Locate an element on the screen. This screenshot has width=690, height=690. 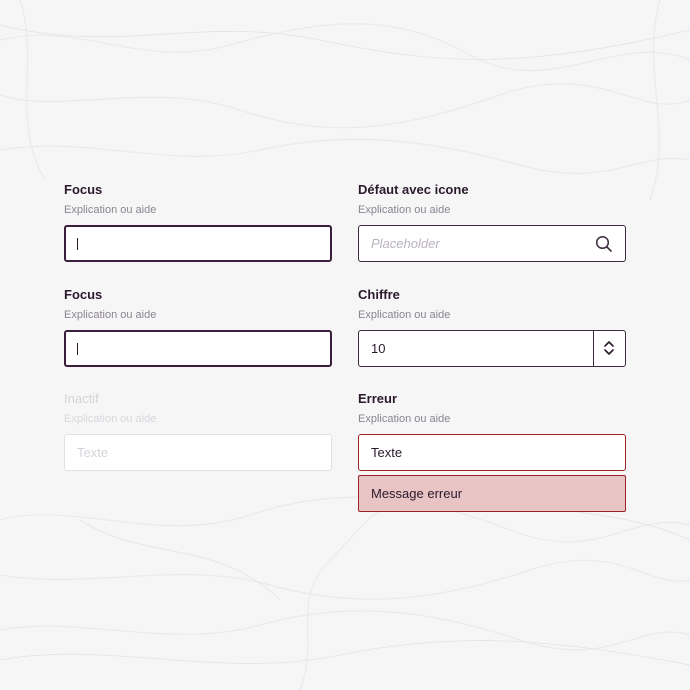
number-field: Chiffre Explication ou aide 10 is located at coordinates (492, 327).